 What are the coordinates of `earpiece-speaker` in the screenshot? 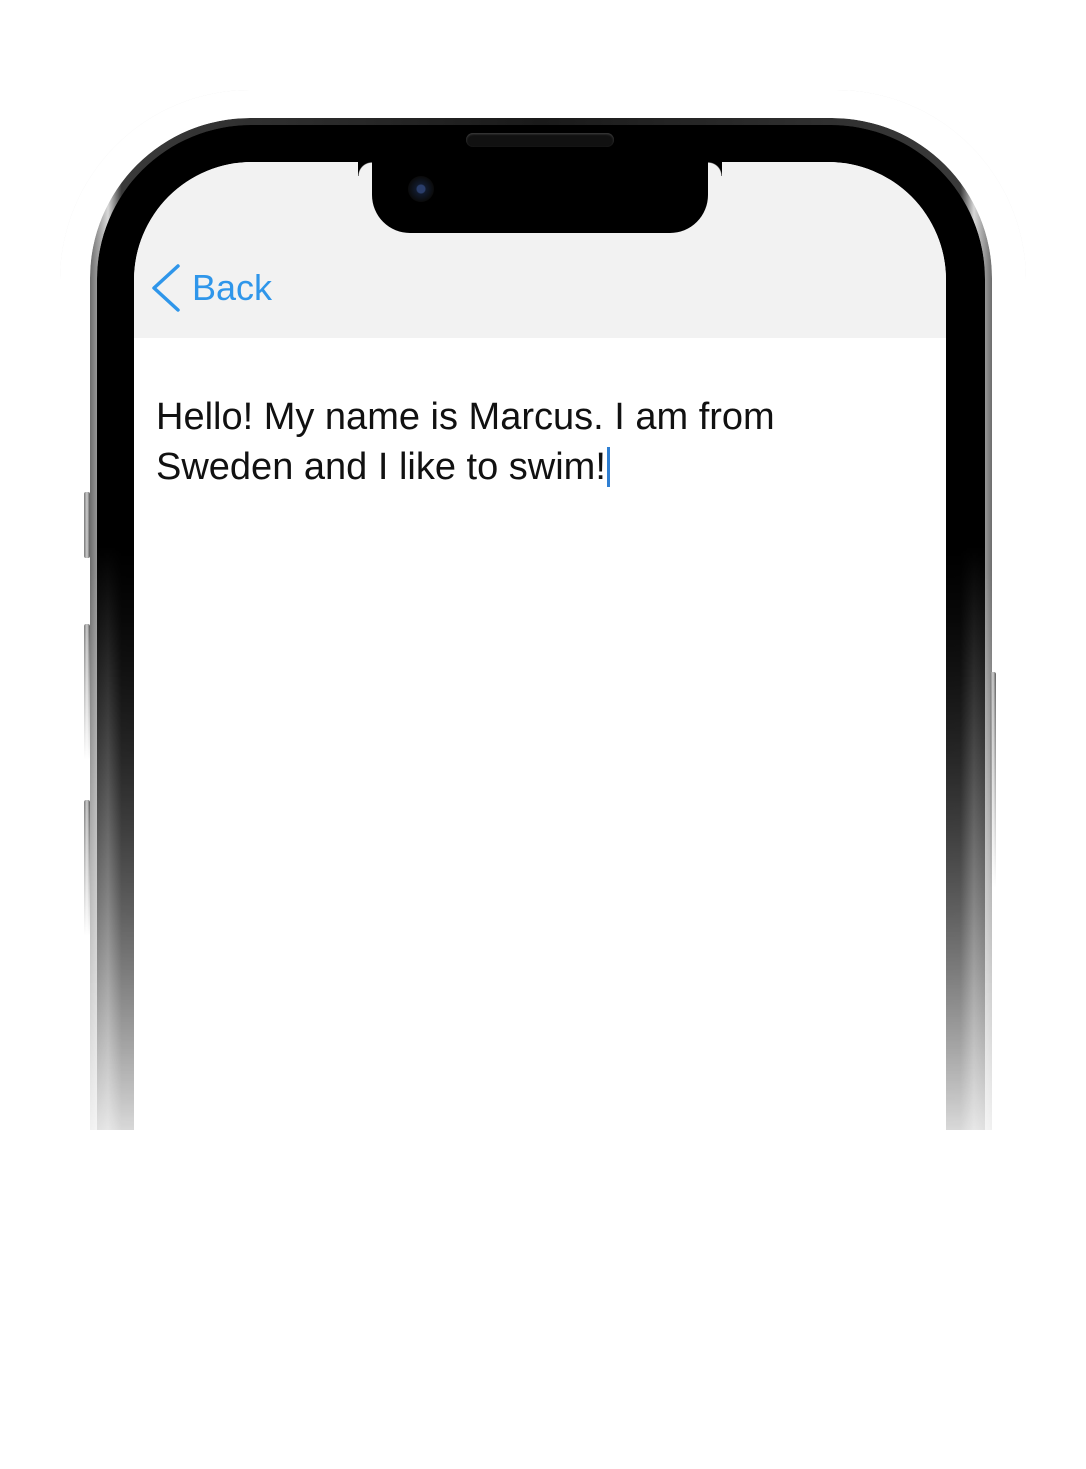 It's located at (540, 140).